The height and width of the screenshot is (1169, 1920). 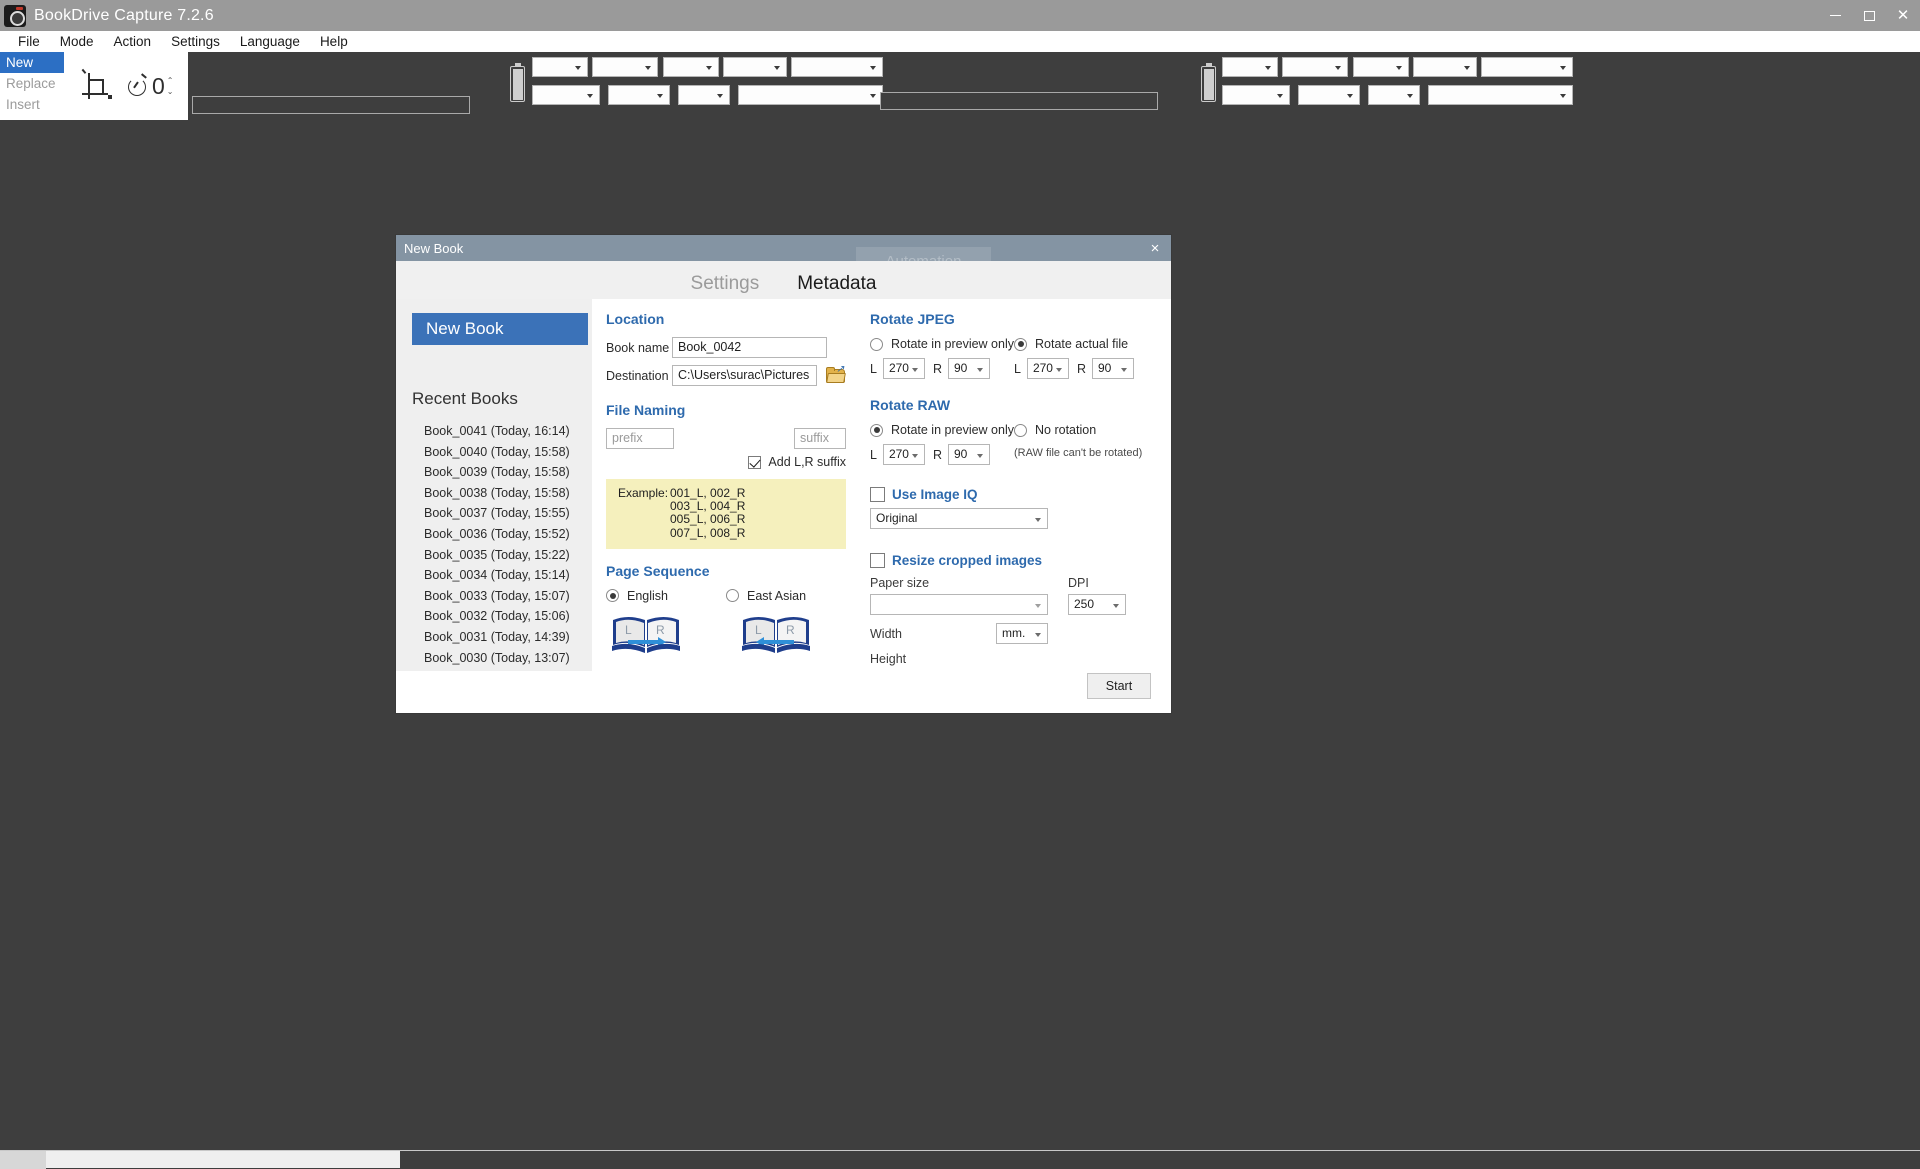 I want to click on spinner-up-icon: ⌃, so click(x=170, y=81).